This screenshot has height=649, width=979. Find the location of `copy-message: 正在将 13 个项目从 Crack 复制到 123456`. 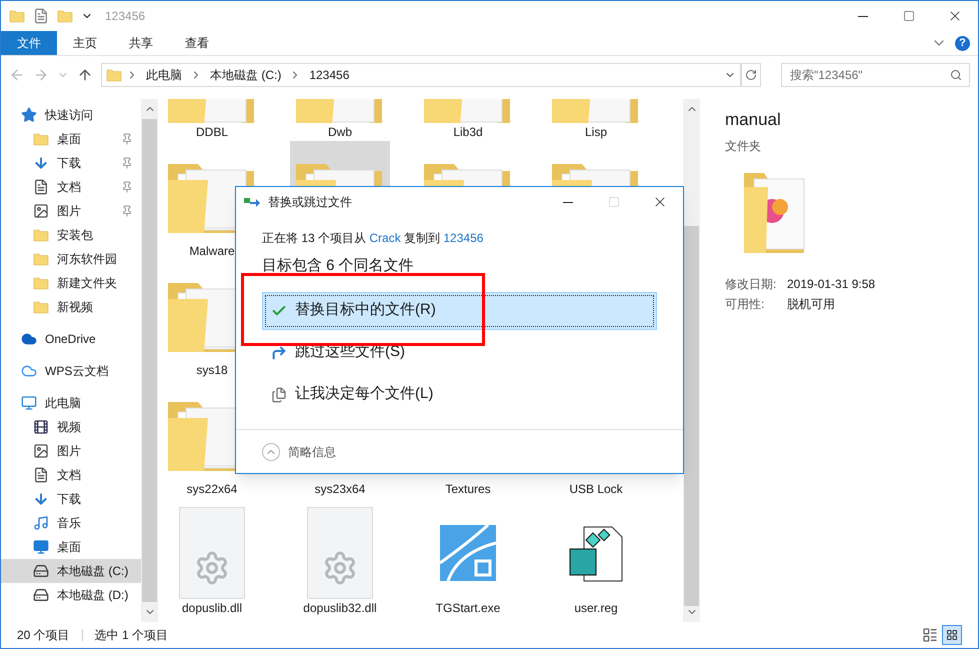

copy-message: 正在将 13 个项目从 Crack 复制到 123456 is located at coordinates (372, 238).